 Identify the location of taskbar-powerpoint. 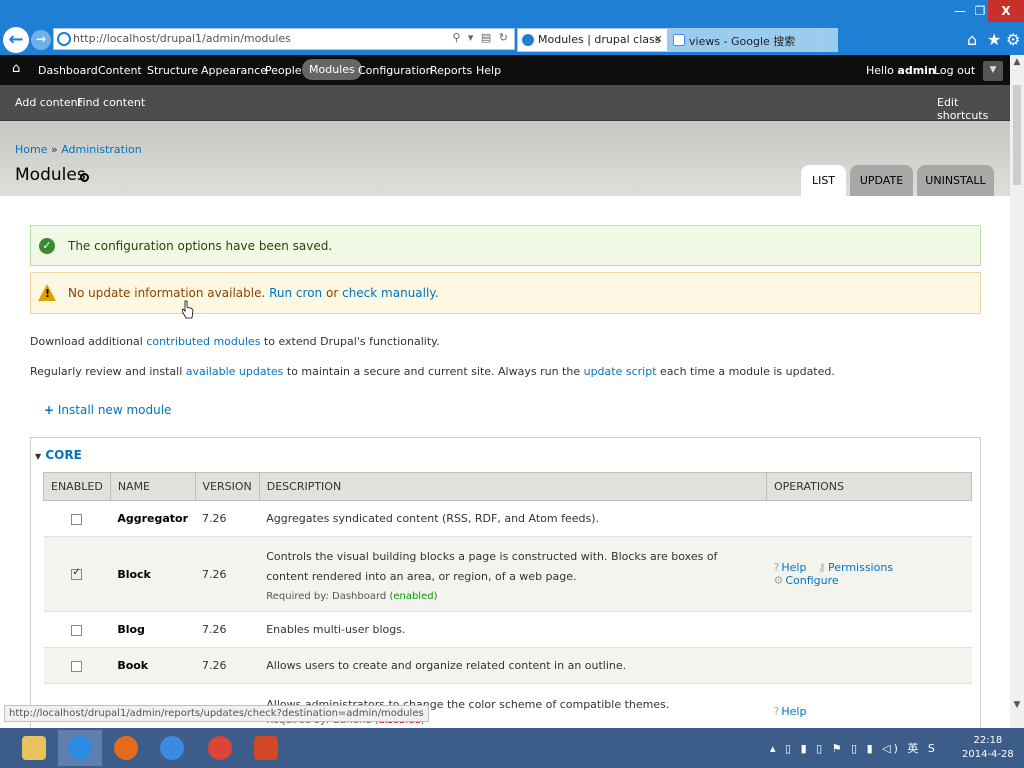
(266, 748).